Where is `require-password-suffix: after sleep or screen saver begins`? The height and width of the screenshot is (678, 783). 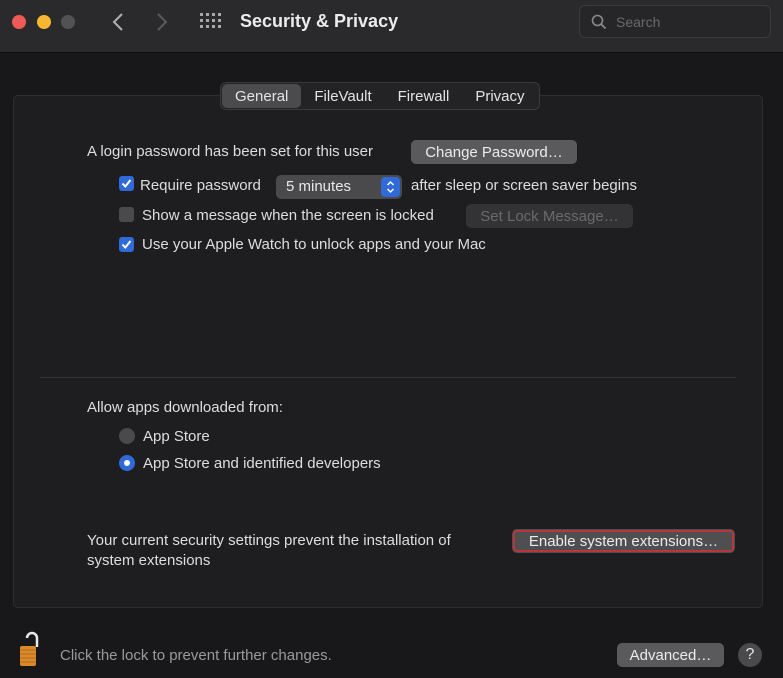 require-password-suffix: after sleep or screen saver begins is located at coordinates (524, 185).